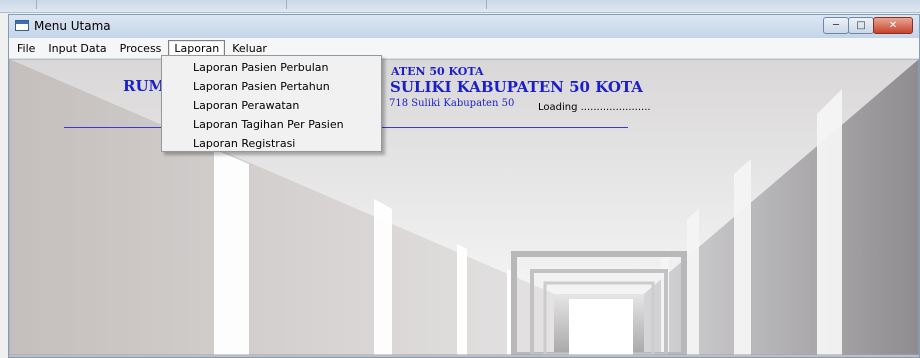 This screenshot has width=920, height=358. I want to click on menu-item-laporan-tagihan-per-pasien: Laporan Tagihan Per Pasien, so click(271, 124).